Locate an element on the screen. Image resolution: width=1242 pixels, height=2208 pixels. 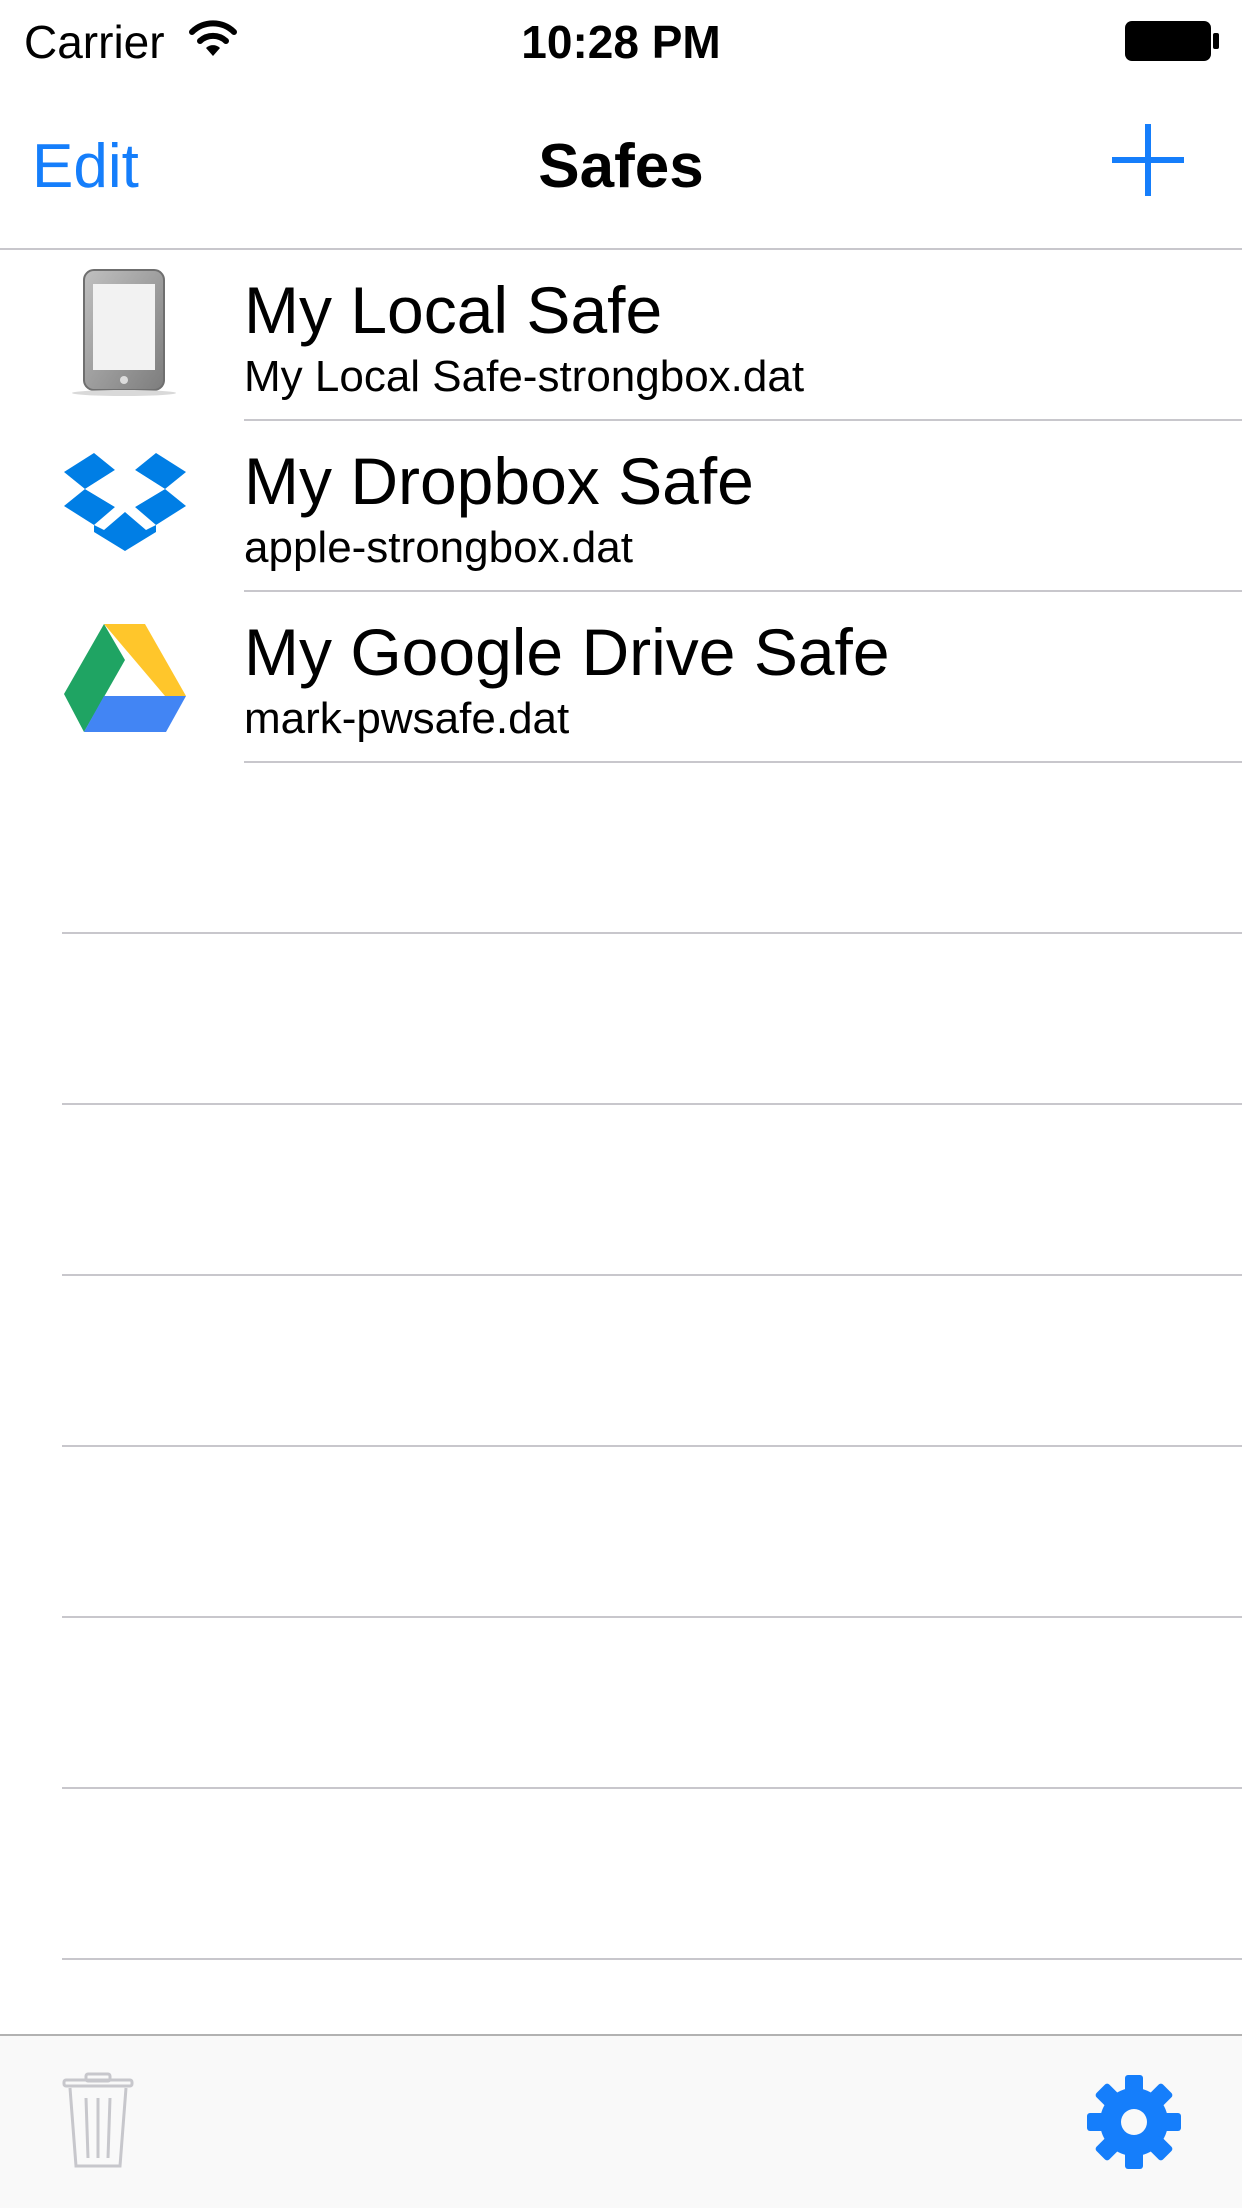
safe-title: My Local Safe is located at coordinates (453, 310).